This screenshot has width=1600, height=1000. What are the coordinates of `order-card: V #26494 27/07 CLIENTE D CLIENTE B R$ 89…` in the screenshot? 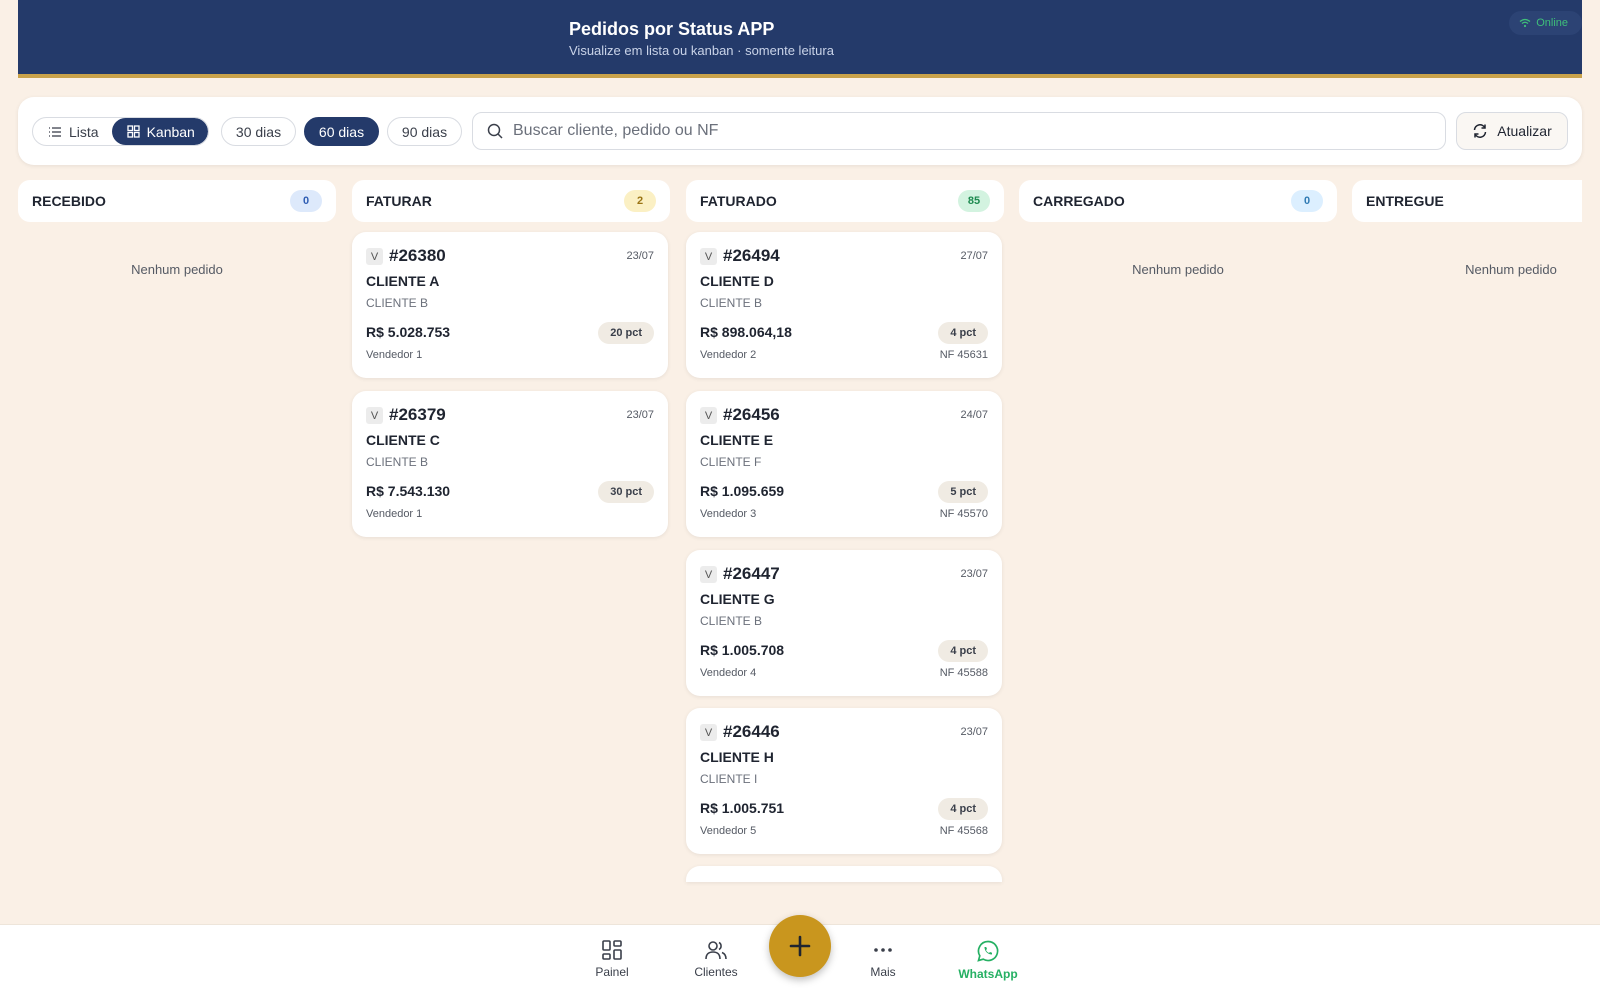 It's located at (844, 305).